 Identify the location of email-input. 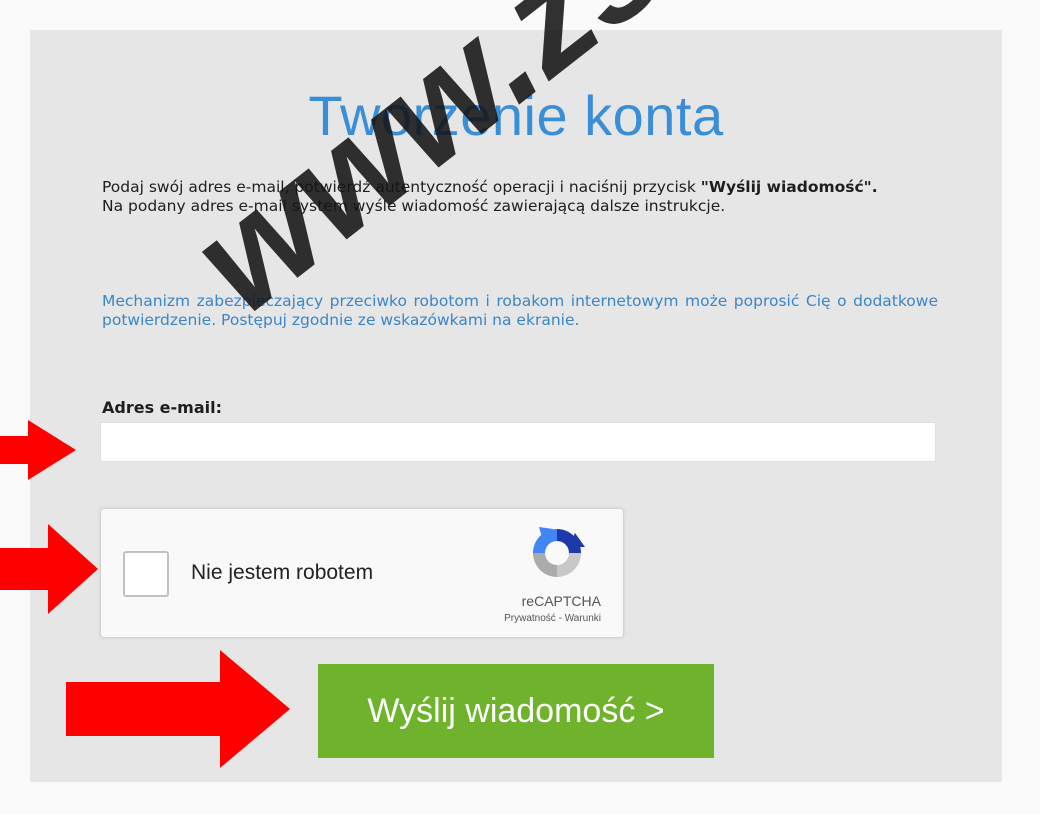
(518, 442).